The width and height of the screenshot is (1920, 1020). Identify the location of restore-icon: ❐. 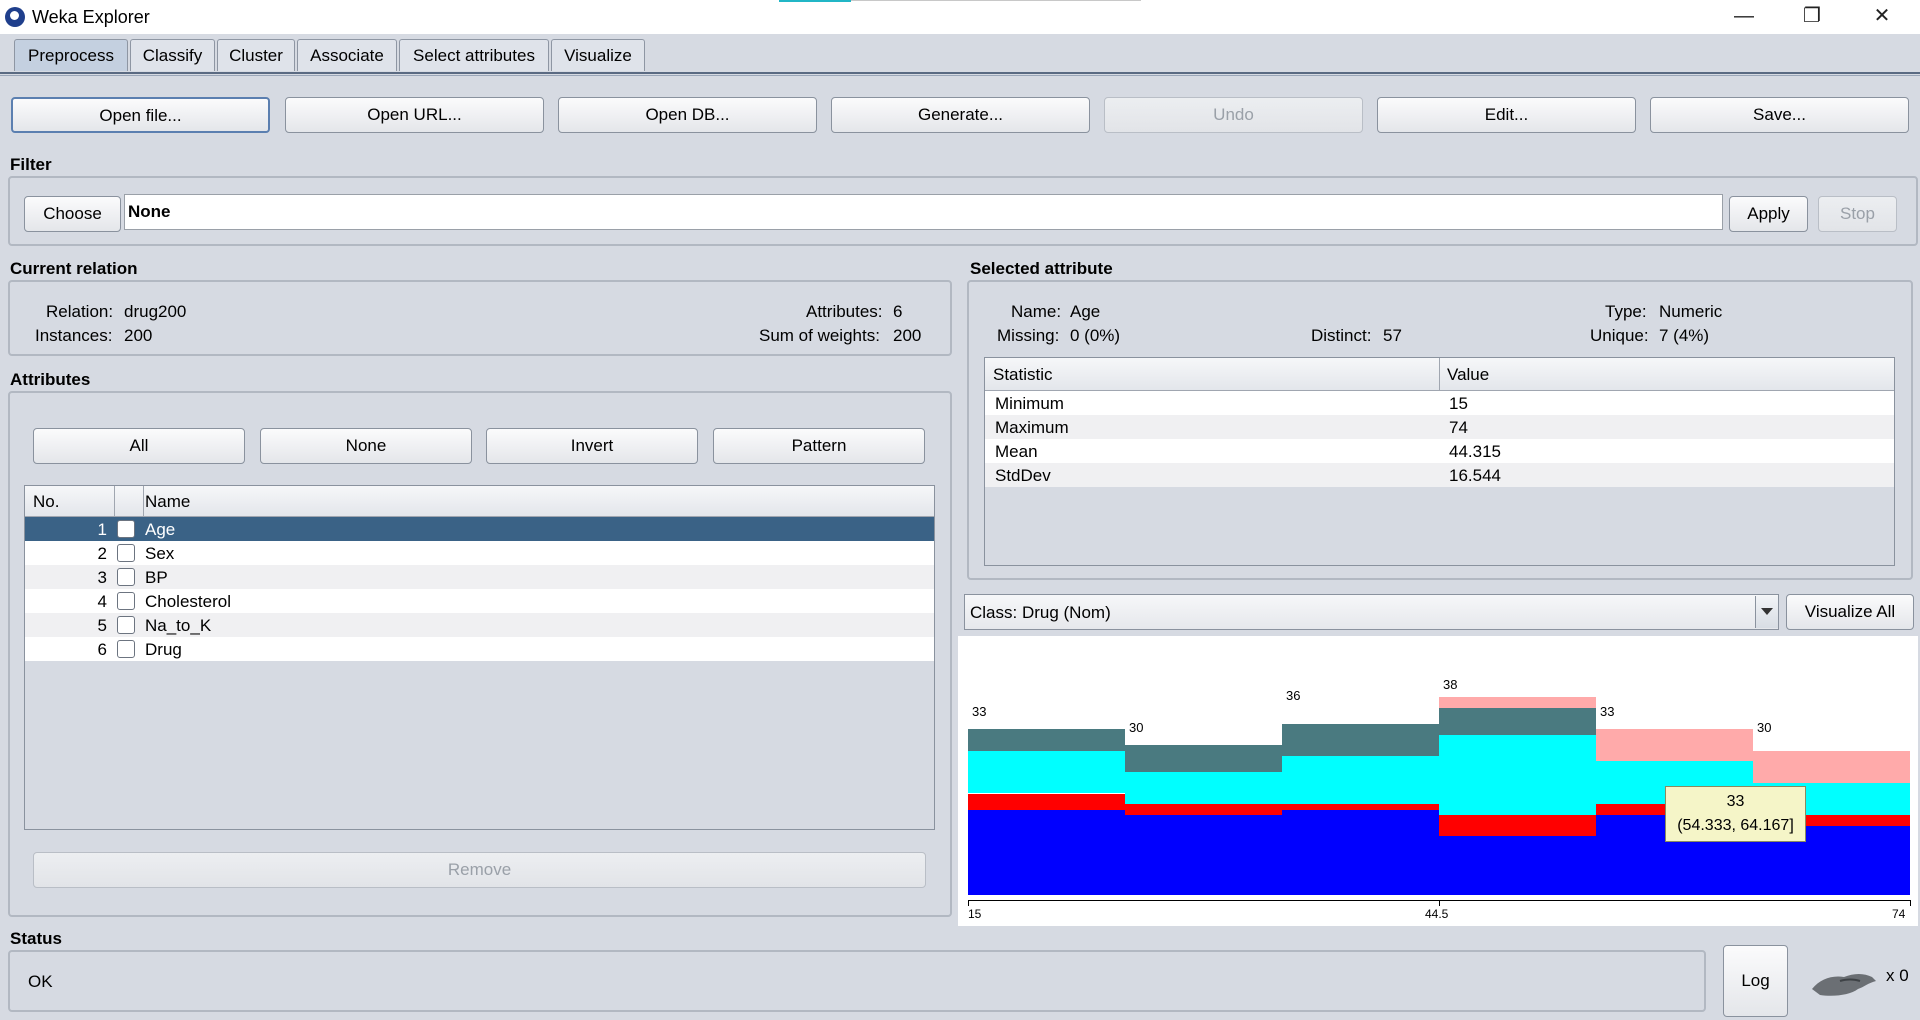
(1812, 17).